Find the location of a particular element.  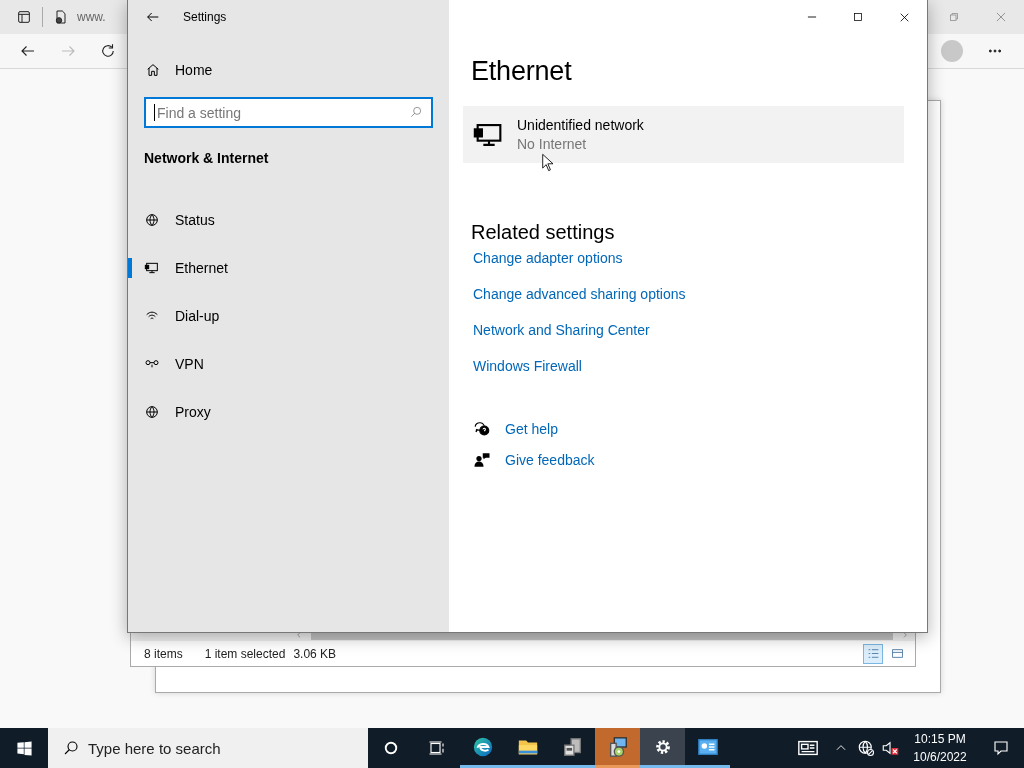

details-view-icon is located at coordinates (873, 653).